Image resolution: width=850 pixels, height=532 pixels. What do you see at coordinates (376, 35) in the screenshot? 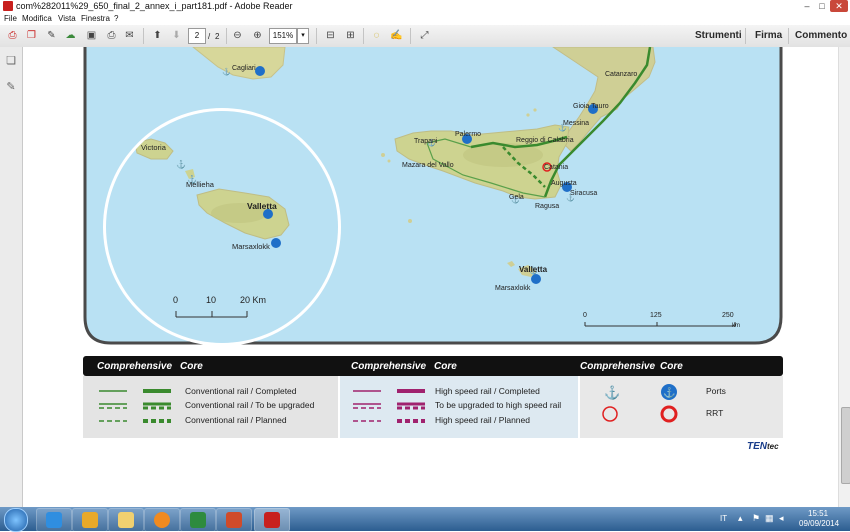
I see `comment-icon: ◌` at bounding box center [376, 35].